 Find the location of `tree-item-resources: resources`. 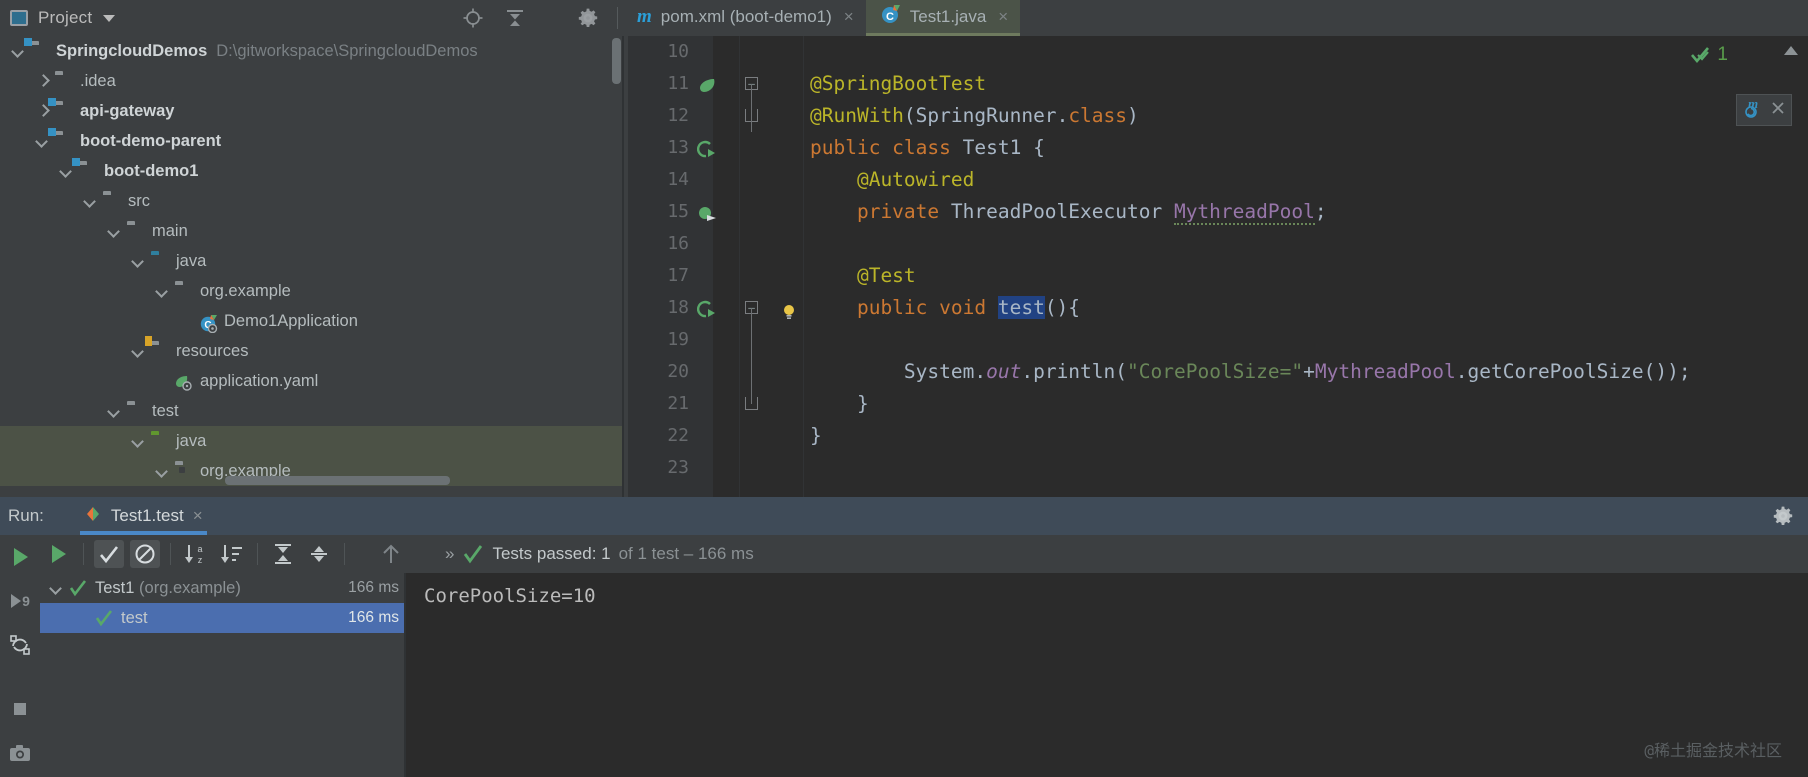

tree-item-resources: resources is located at coordinates (311, 350).